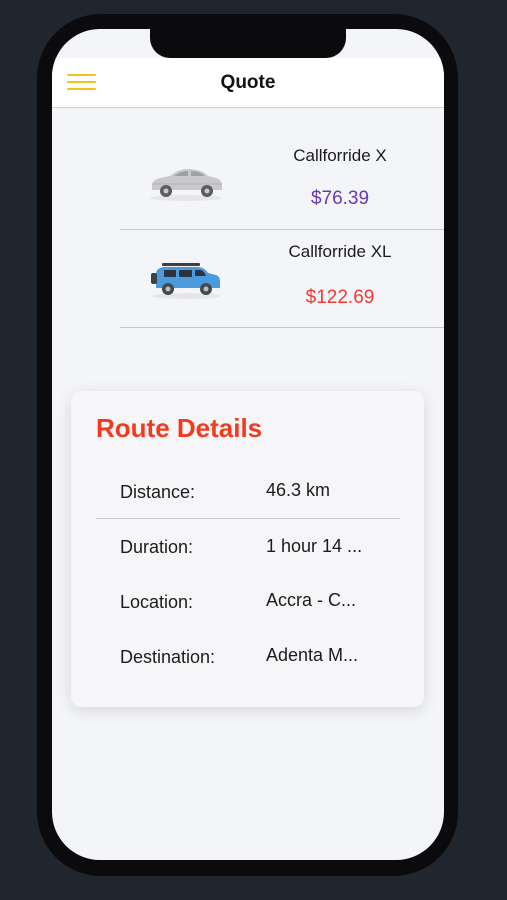 The image size is (507, 900). Describe the element at coordinates (157, 547) in the screenshot. I see `duration-label: Duration:` at that location.